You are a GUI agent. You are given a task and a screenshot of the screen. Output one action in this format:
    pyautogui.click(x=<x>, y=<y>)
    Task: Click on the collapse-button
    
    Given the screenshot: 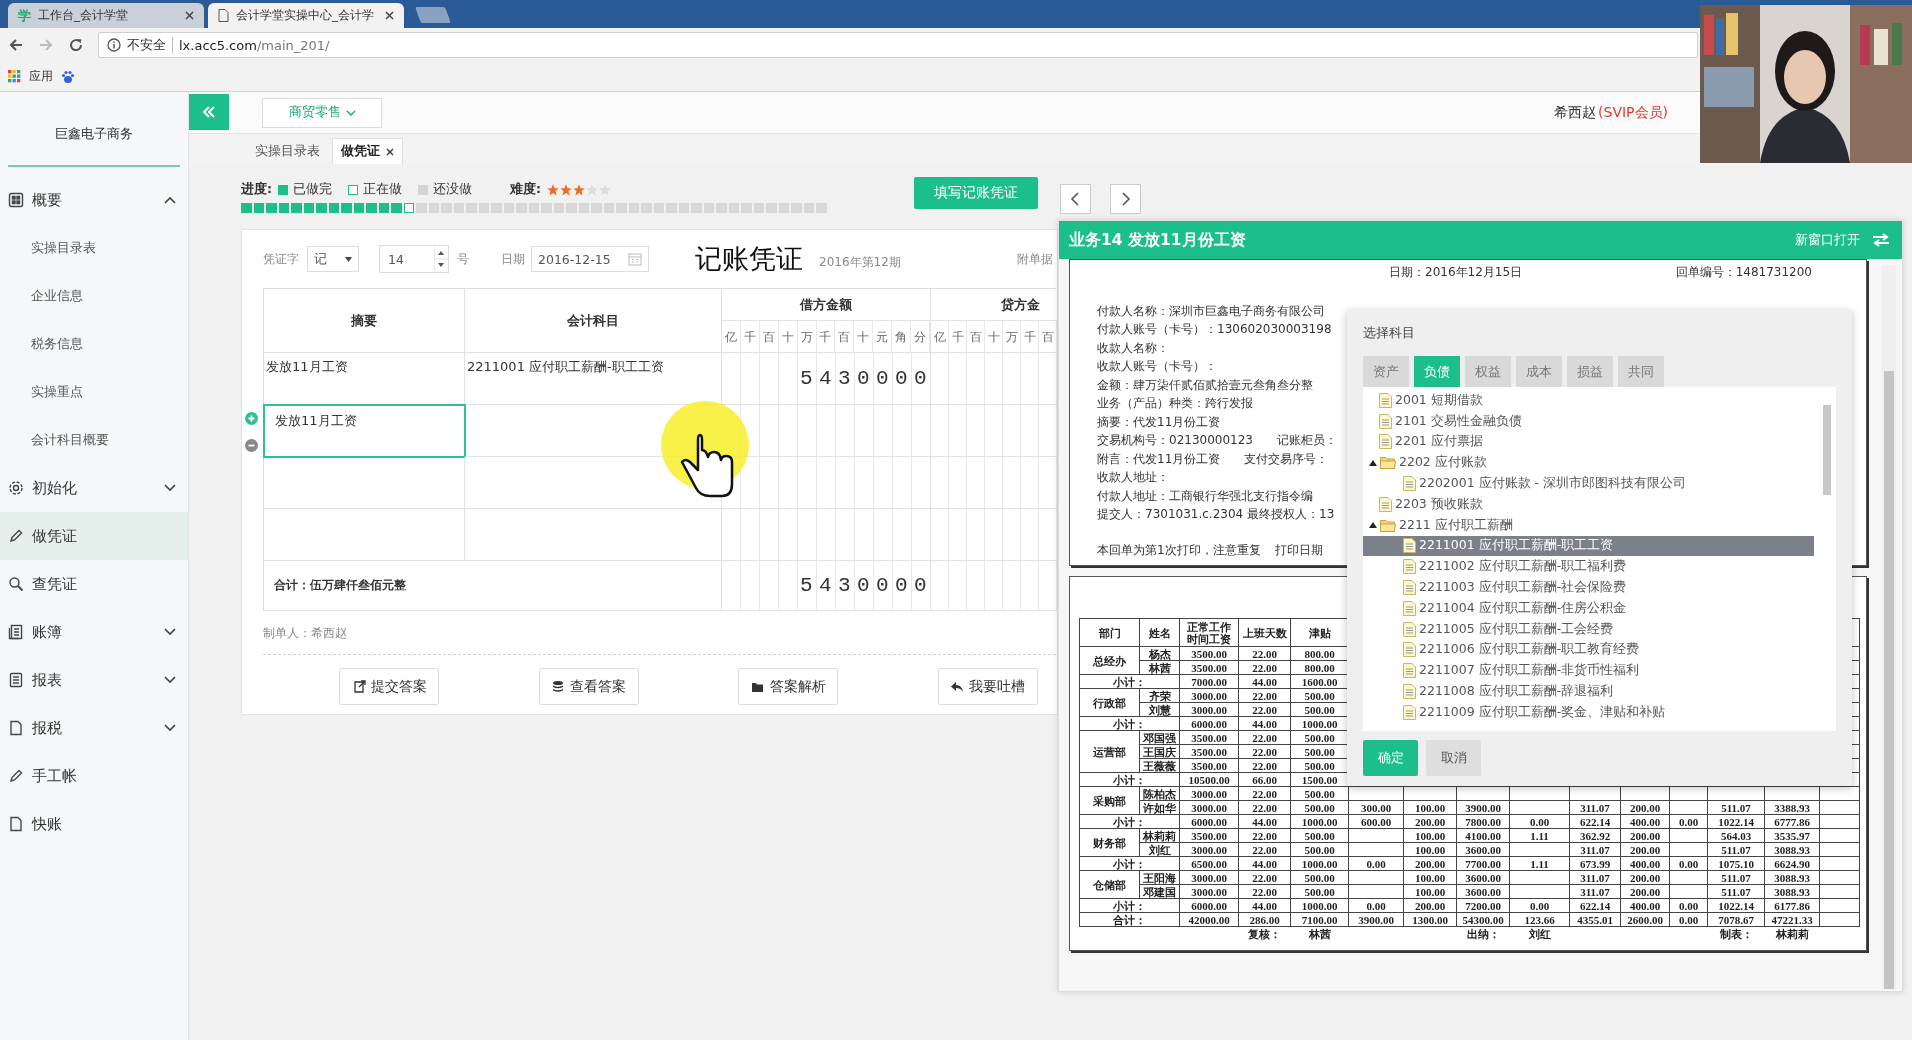 What is the action you would take?
    pyautogui.click(x=209, y=112)
    